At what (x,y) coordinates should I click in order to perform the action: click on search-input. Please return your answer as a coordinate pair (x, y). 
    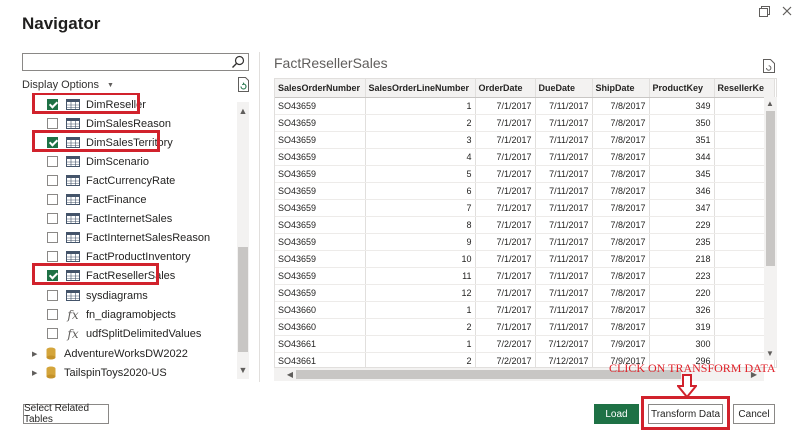
    Looking at the image, I should click on (135, 62).